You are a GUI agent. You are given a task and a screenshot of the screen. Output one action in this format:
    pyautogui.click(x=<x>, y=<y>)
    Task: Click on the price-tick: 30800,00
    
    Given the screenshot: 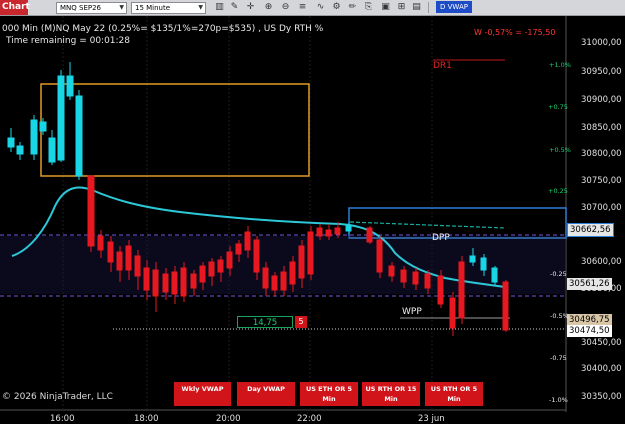 What is the action you would take?
    pyautogui.click(x=601, y=154)
    